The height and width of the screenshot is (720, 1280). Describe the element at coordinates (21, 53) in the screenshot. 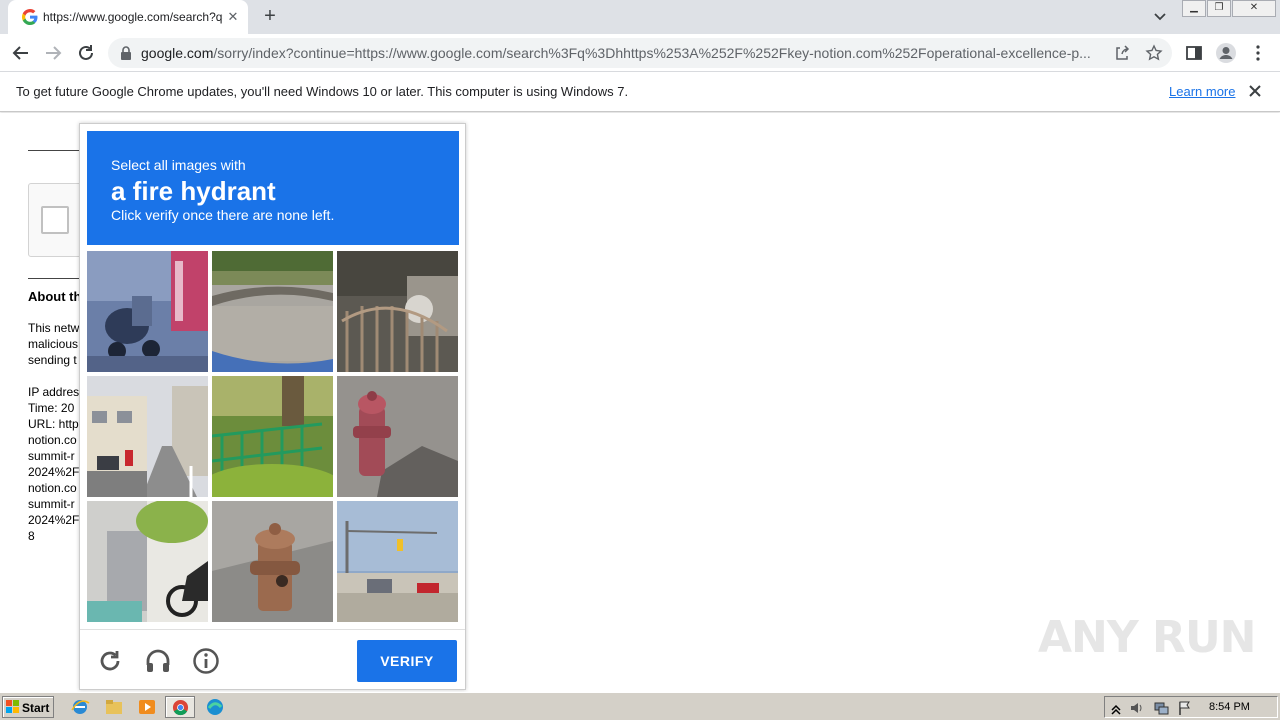

I see `back-arrow-icon` at that location.